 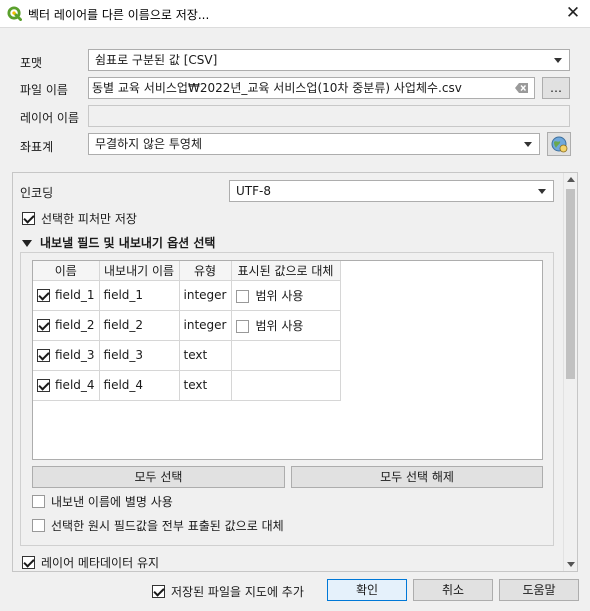 I want to click on crs-select: 무결하지 않은 투영체, so click(x=314, y=144).